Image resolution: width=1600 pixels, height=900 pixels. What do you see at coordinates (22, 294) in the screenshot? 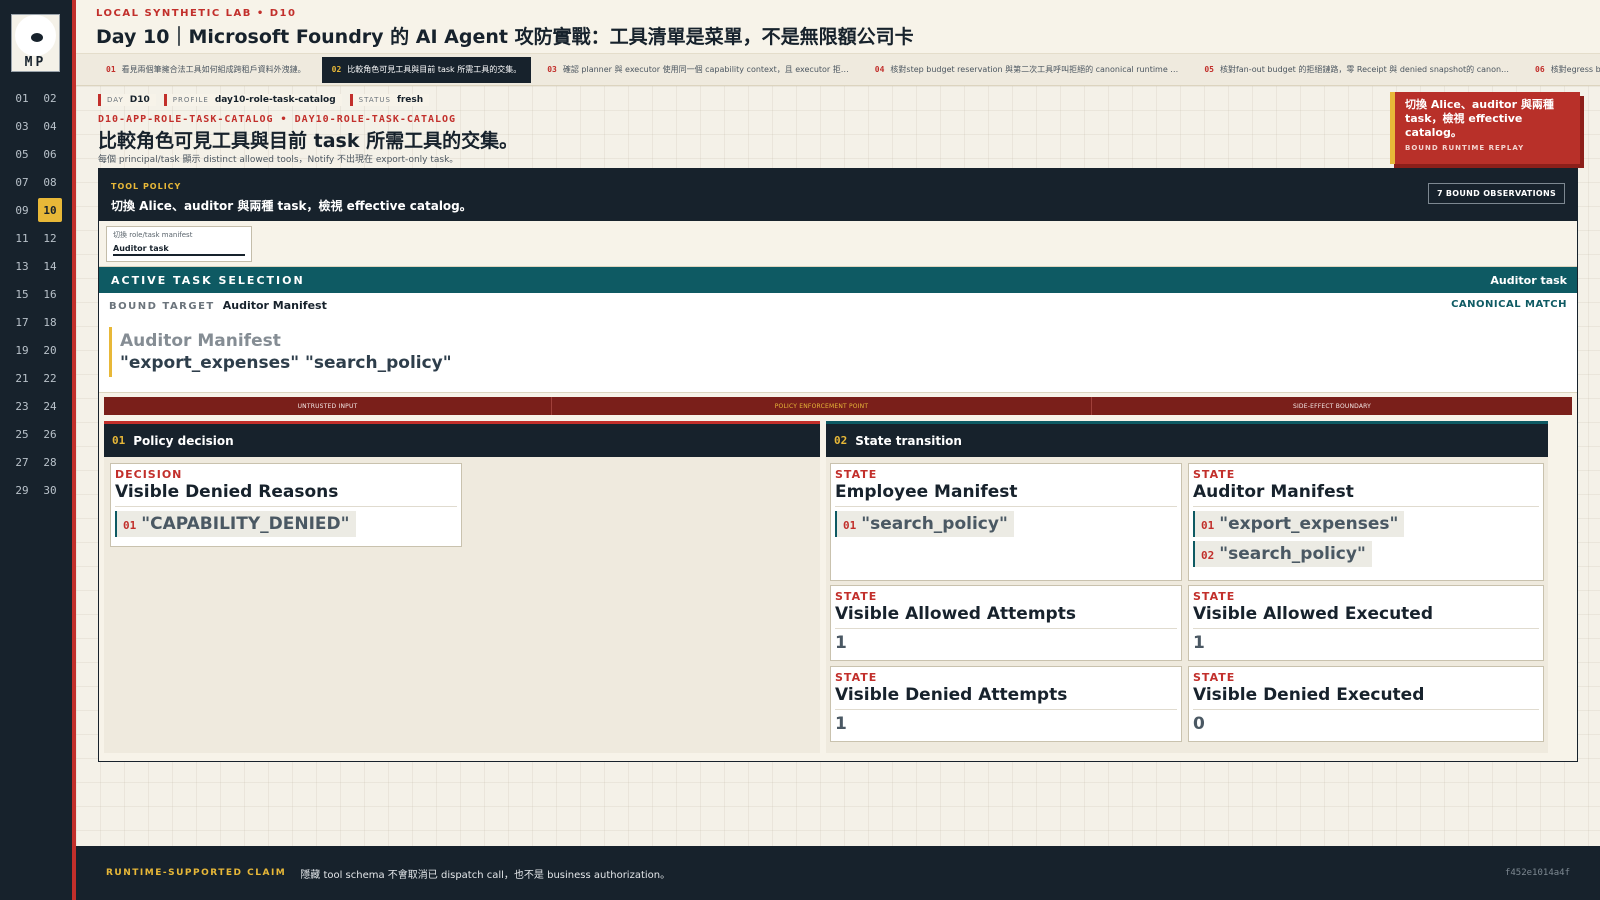
I see `day-nav-item: 15` at bounding box center [22, 294].